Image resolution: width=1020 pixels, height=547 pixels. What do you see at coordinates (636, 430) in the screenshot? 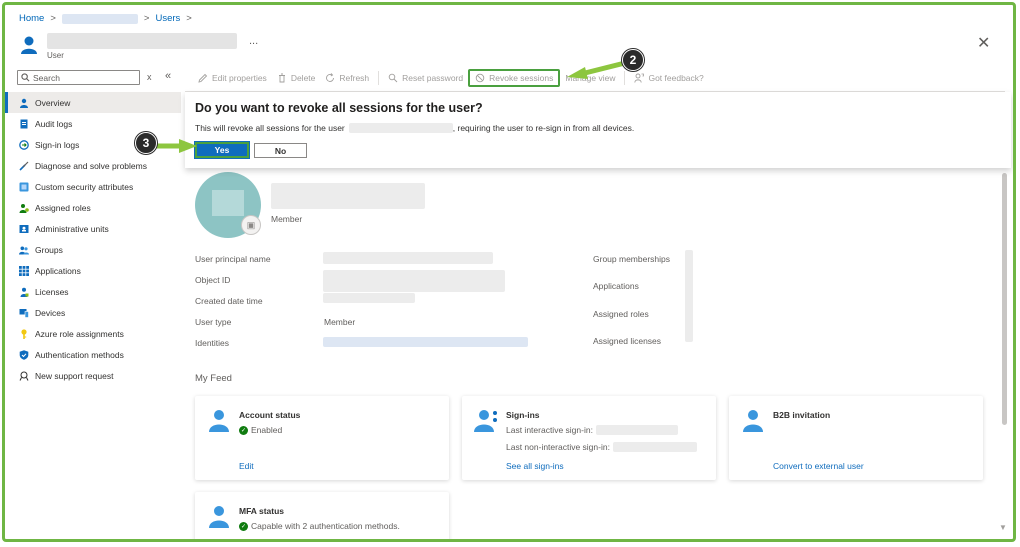
I see `last-interactive-signin-redacted` at bounding box center [636, 430].